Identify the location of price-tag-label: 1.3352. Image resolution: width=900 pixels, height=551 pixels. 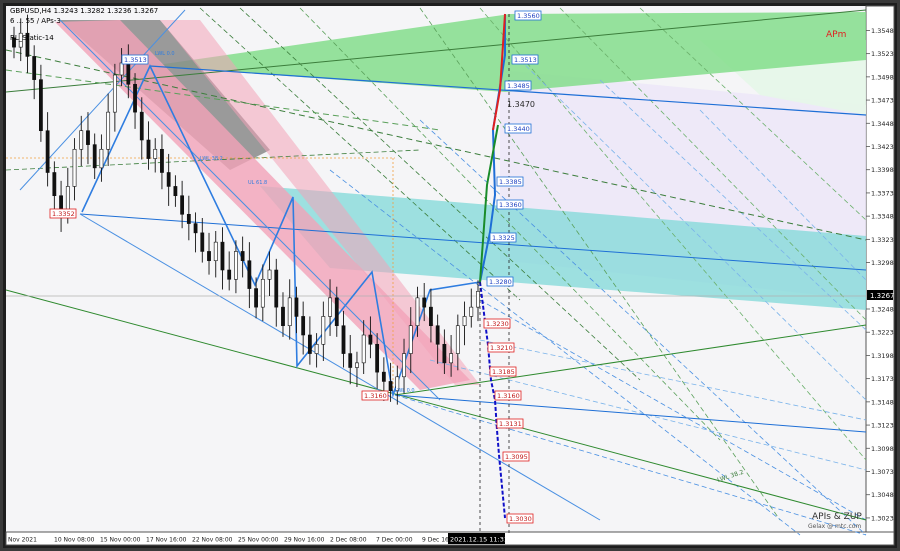
(63, 214).